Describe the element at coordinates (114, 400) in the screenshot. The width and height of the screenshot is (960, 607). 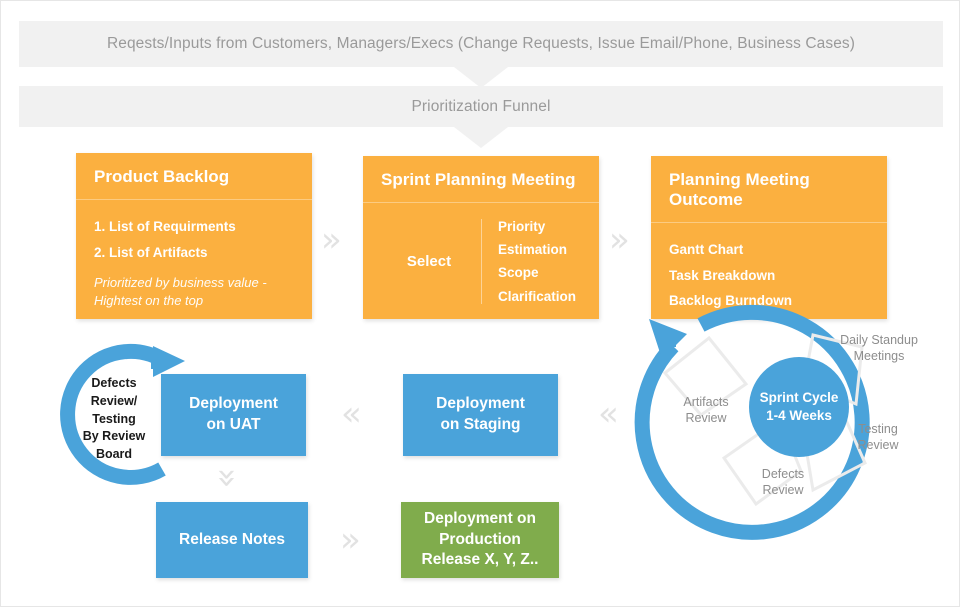
I see `left-review-loop-line-2: Review/` at that location.